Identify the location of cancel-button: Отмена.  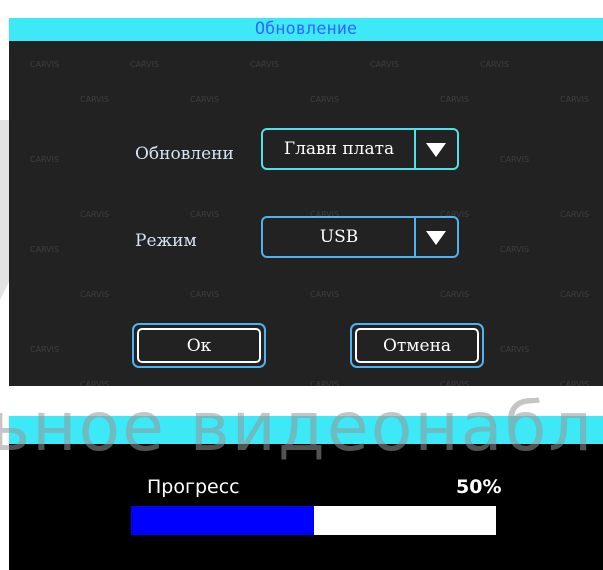
(417, 345).